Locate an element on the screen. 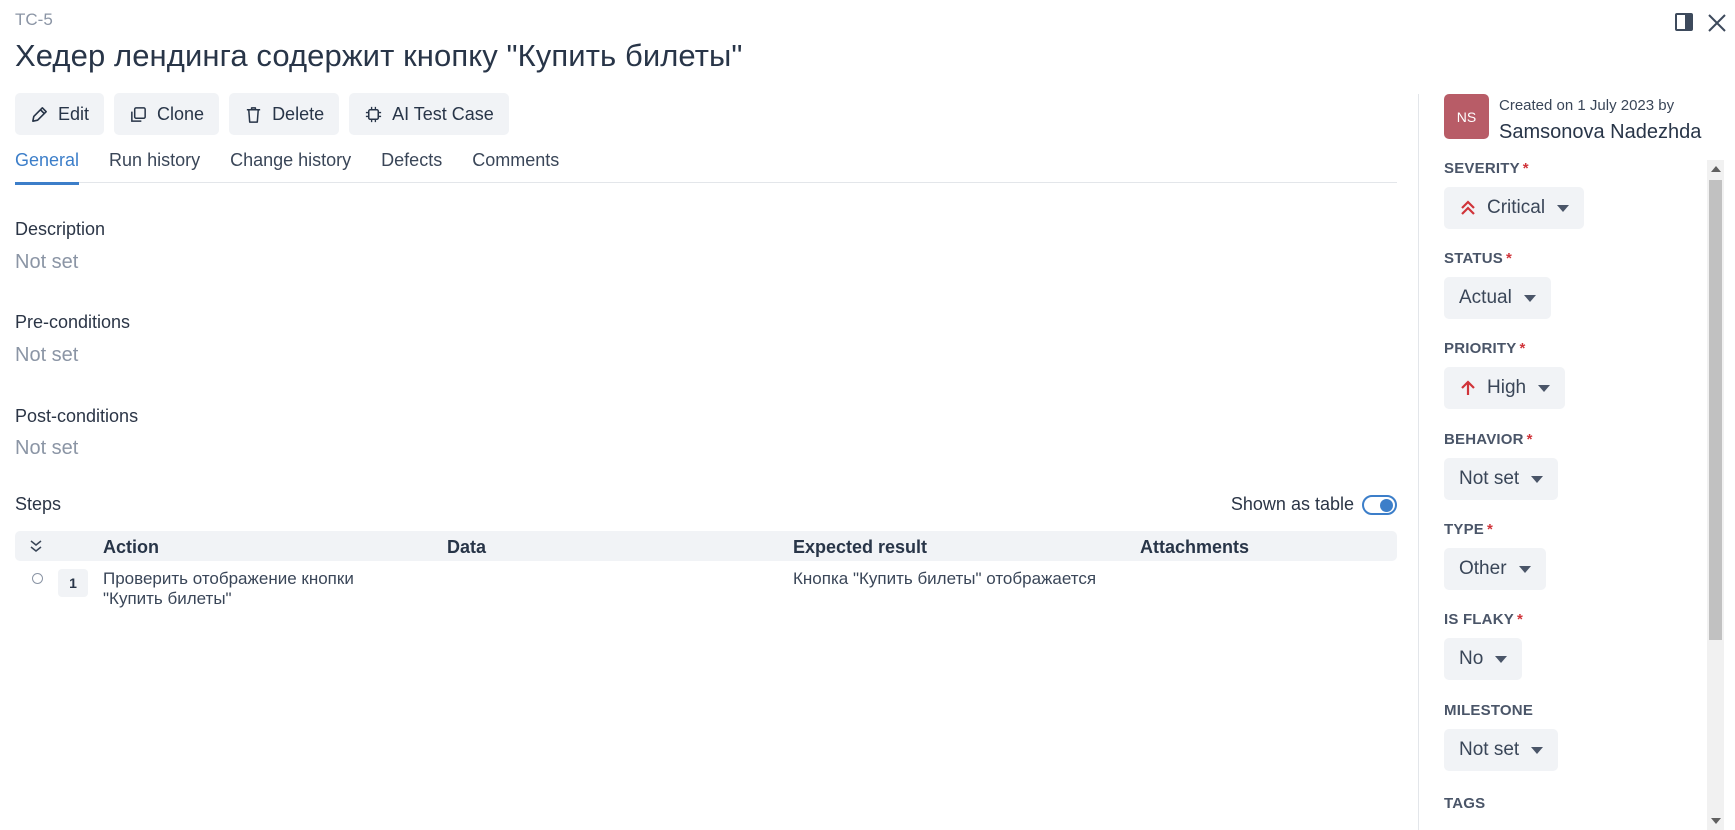 Image resolution: width=1735 pixels, height=830 pixels. column-header-attachments: Attachments is located at coordinates (1195, 547).